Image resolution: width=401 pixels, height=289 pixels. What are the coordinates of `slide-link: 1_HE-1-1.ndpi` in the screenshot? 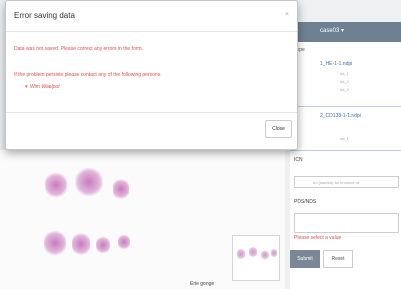 It's located at (336, 64).